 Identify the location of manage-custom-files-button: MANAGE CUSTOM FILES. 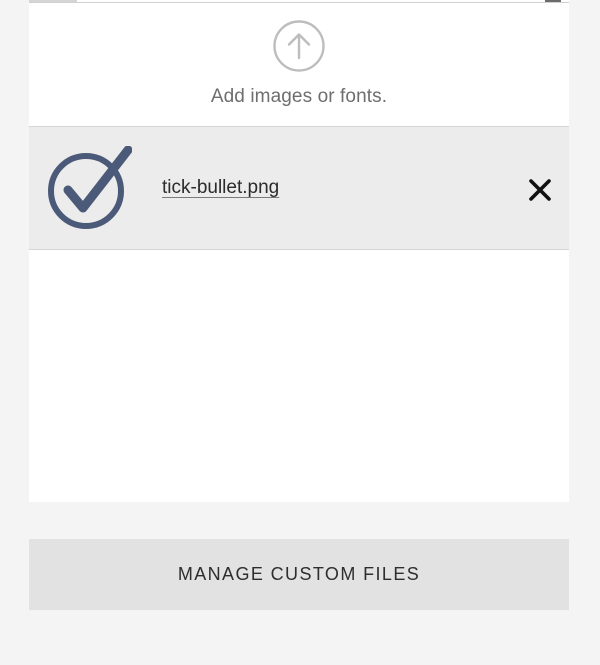
(299, 574).